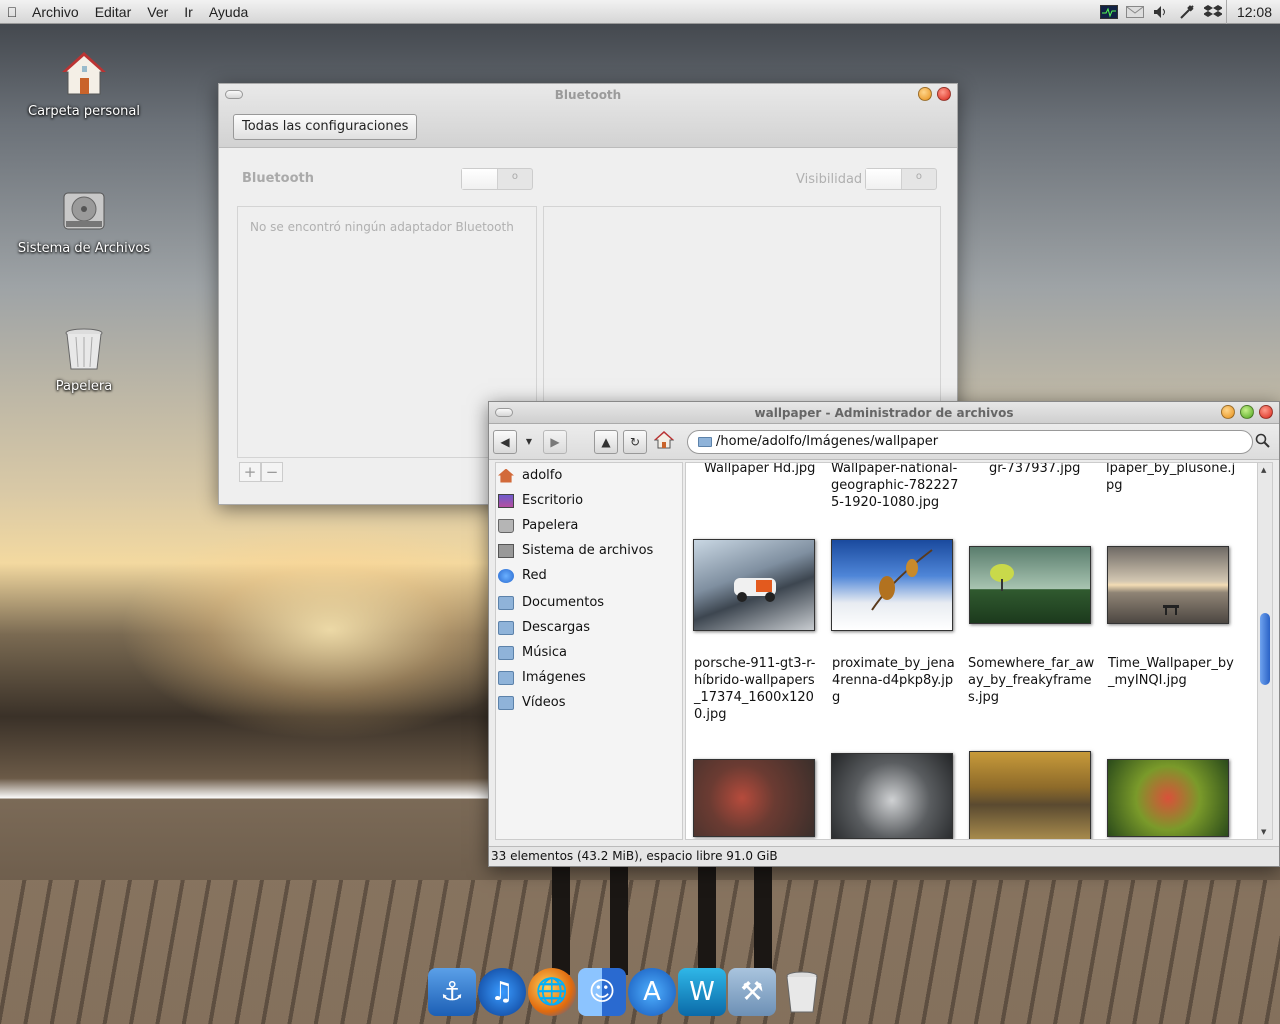  Describe the element at coordinates (934, 94) in the screenshot. I see `window-controls` at that location.